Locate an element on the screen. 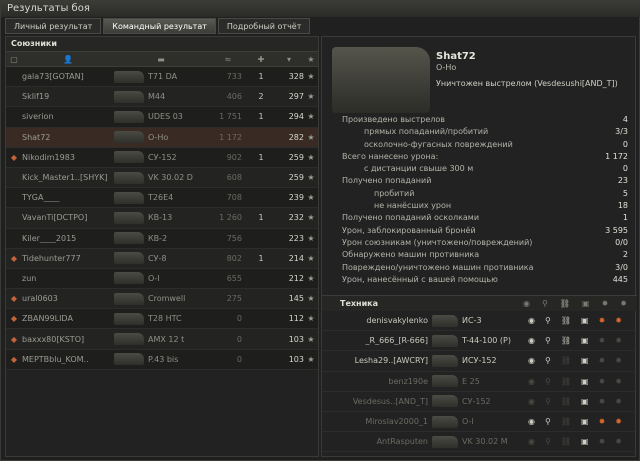 Image resolution: width=640 pixels, height=461 pixels. xp-value: 103 is located at coordinates (296, 339).